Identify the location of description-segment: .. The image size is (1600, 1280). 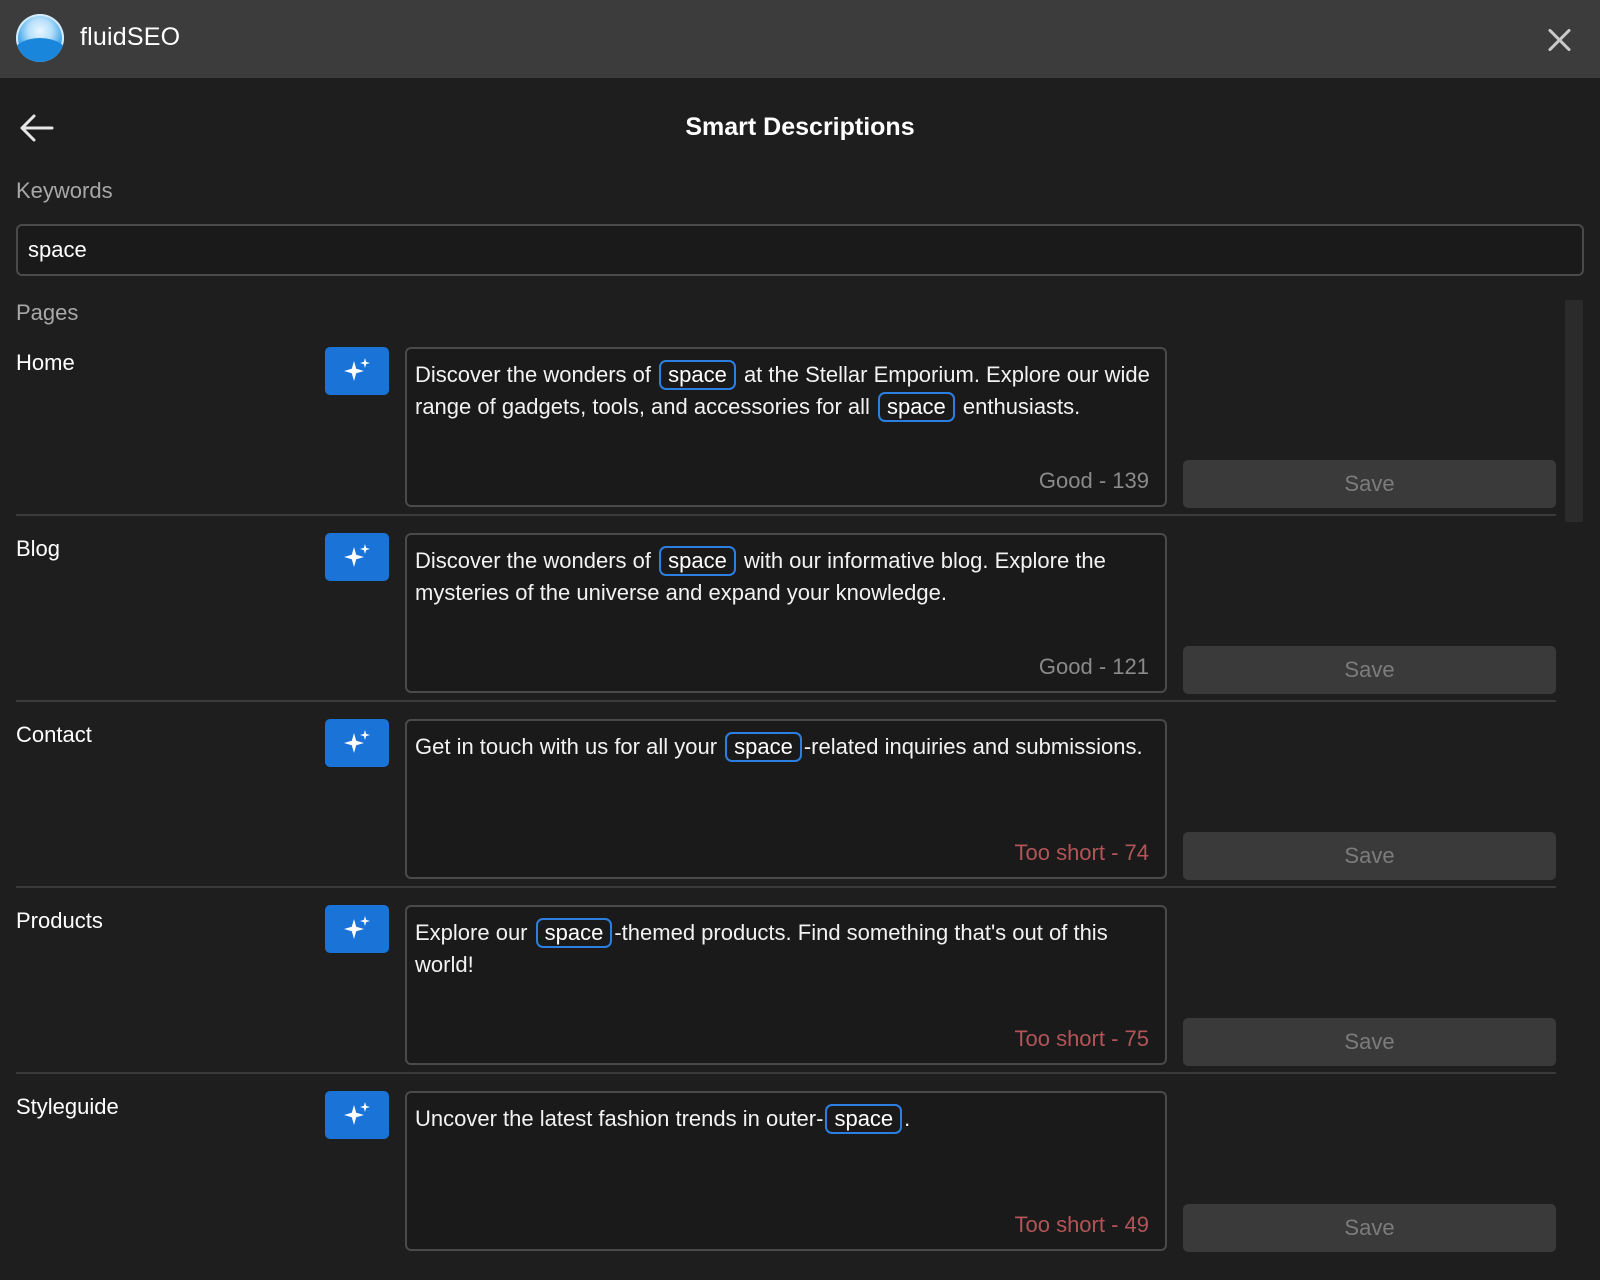
(907, 1118).